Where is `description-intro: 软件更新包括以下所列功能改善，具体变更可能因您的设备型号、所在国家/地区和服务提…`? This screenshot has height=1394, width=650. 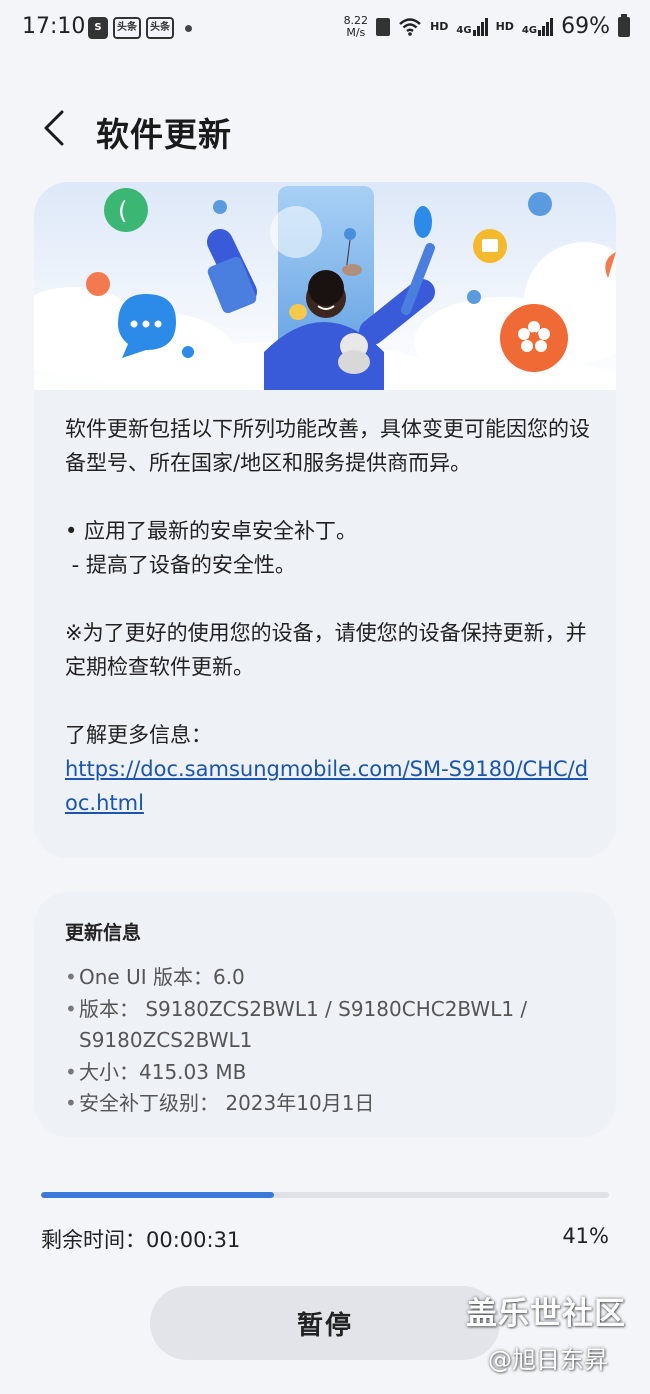 description-intro: 软件更新包括以下所列功能改善，具体变更可能因您的设备型号、所在国家/地区和服务提… is located at coordinates (327, 446).